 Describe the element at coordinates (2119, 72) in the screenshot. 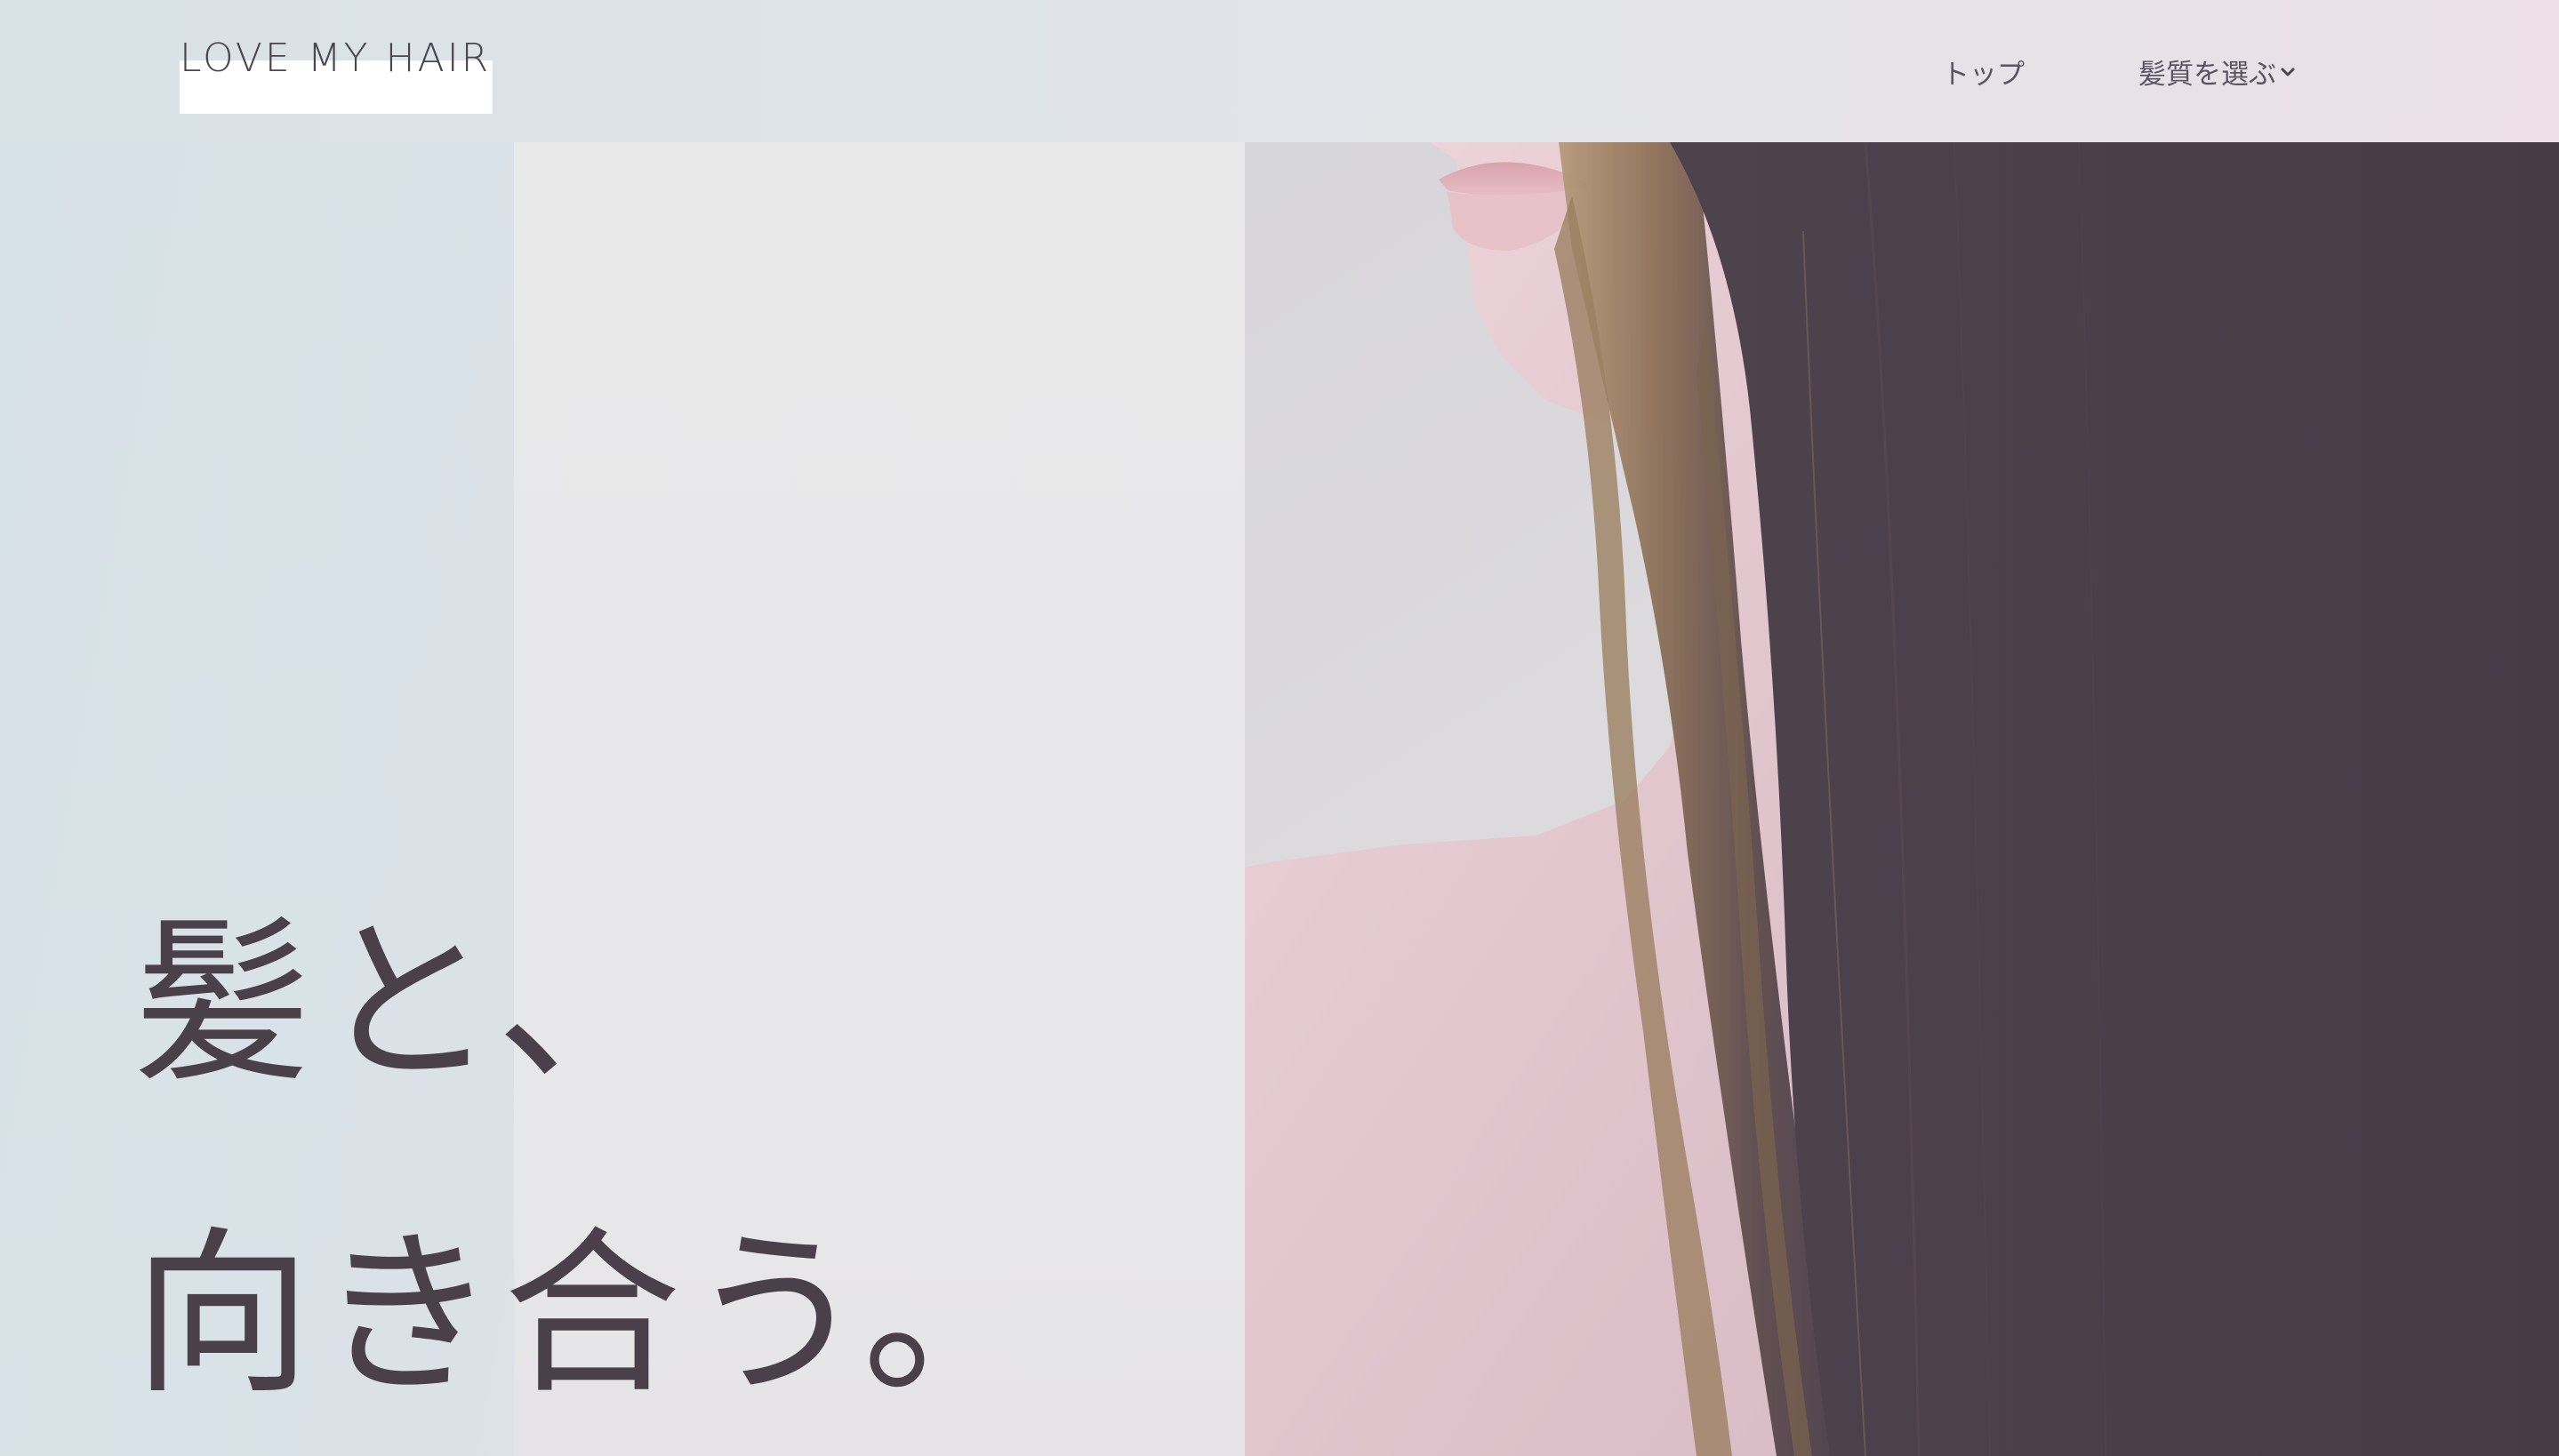

I see `main-nav: トップ 髪質を選ぶ` at that location.